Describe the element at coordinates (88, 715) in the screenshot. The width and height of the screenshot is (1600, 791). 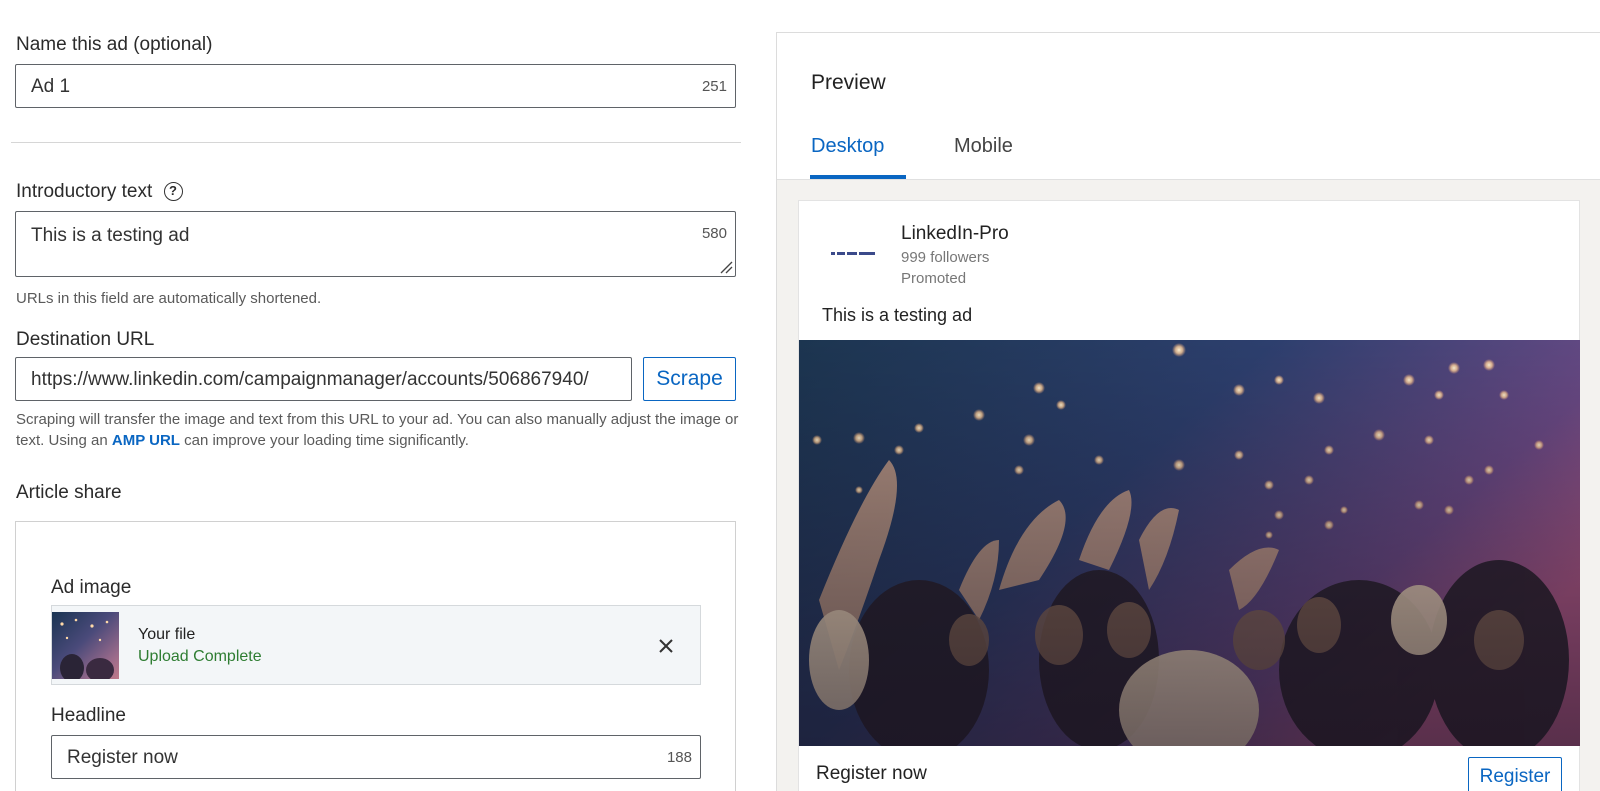
I see `headline-label: Headline` at that location.